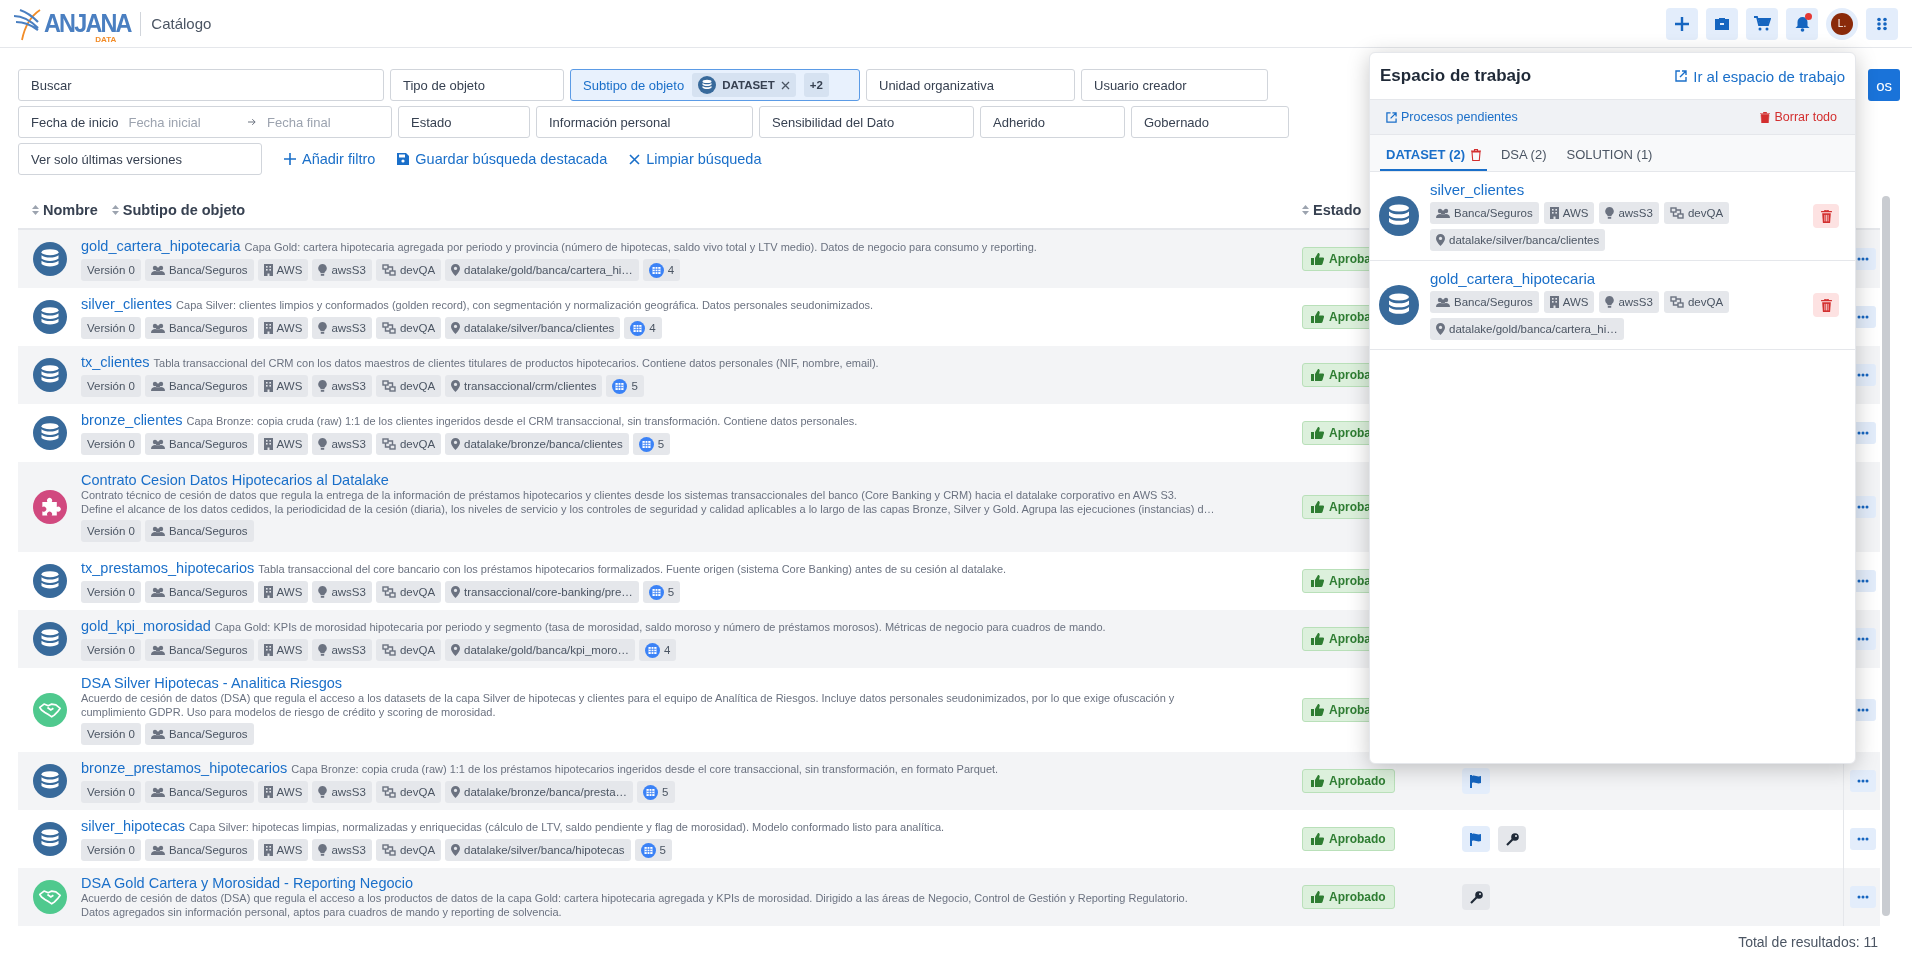  Describe the element at coordinates (464, 122) in the screenshot. I see `filter-field: Estado` at that location.